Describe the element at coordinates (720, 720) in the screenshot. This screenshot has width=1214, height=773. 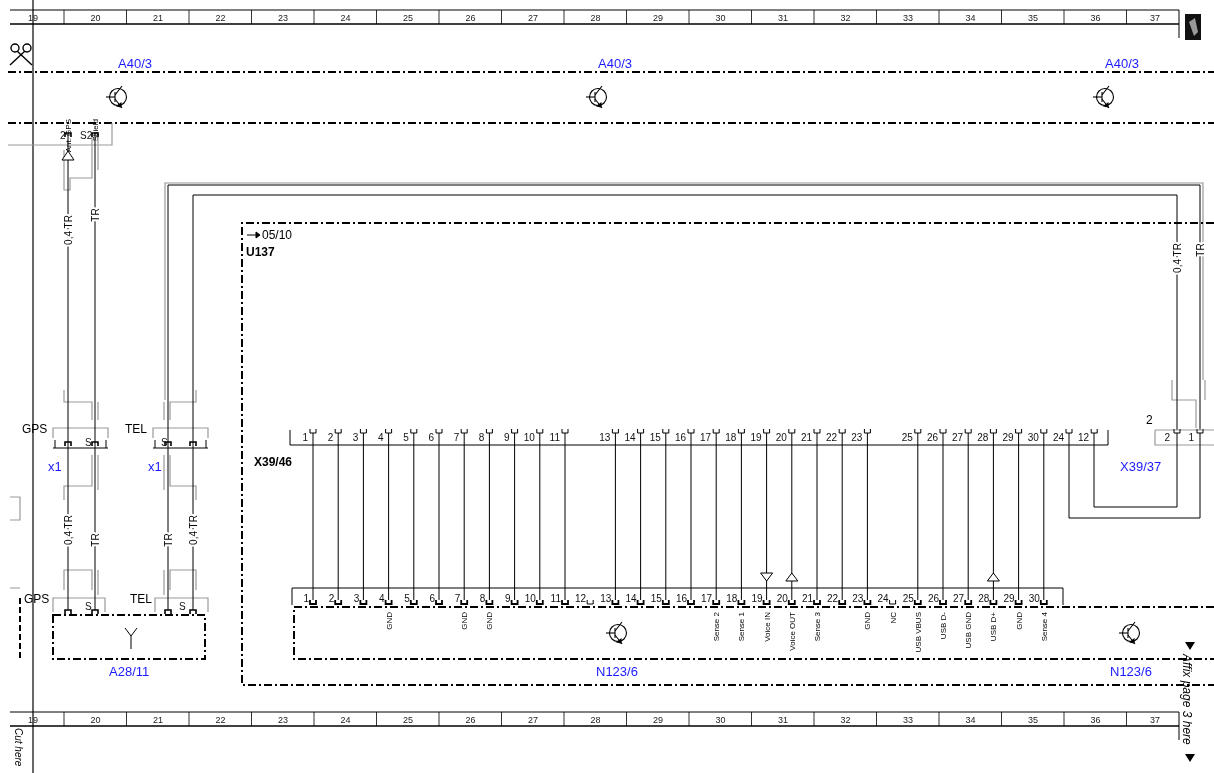
I see `column-number: 30` at that location.